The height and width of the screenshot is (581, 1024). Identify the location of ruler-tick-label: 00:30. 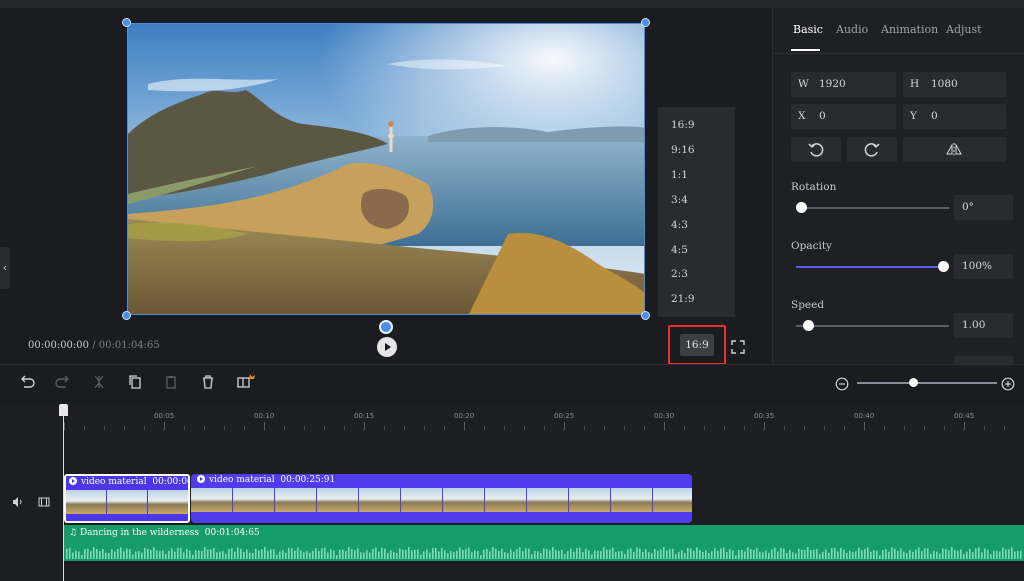
(664, 416).